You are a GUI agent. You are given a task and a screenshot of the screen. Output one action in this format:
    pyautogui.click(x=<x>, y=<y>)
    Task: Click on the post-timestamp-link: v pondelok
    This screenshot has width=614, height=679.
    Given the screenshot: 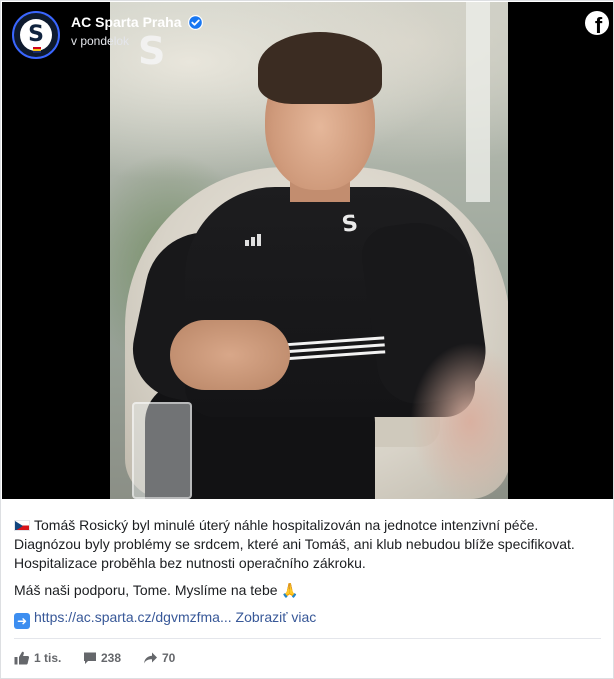 What is the action you would take?
    pyautogui.click(x=100, y=41)
    